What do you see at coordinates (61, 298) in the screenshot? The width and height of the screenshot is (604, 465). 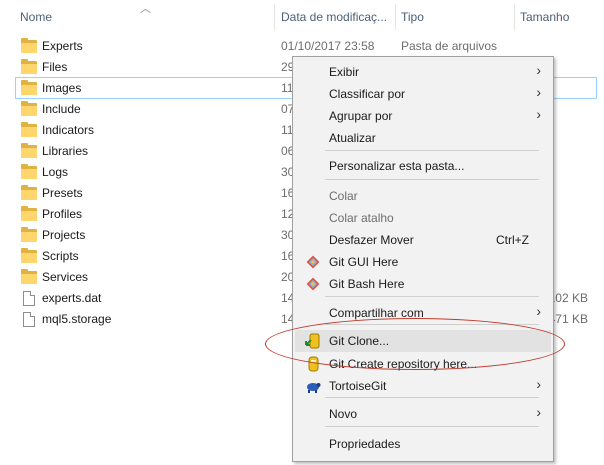 I see `file-name-cell: experts.dat` at bounding box center [61, 298].